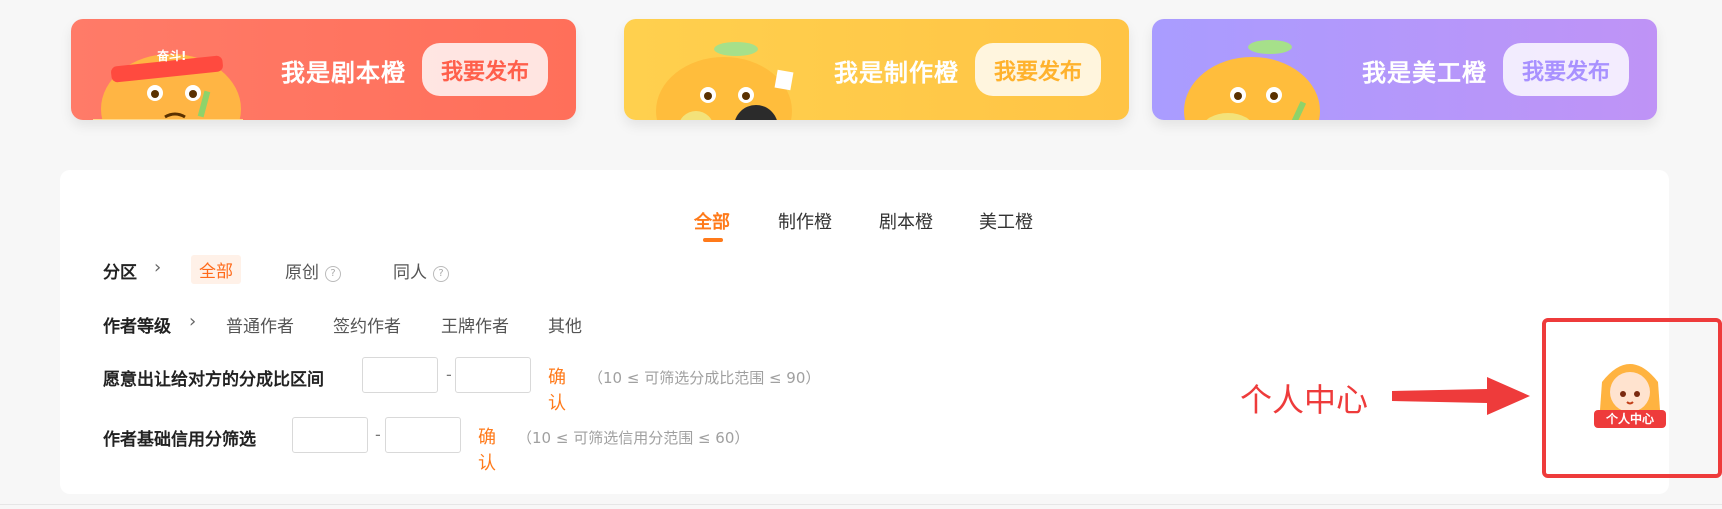  What do you see at coordinates (367, 324) in the screenshot?
I see `filter-option-signed-author: 签约作者` at bounding box center [367, 324].